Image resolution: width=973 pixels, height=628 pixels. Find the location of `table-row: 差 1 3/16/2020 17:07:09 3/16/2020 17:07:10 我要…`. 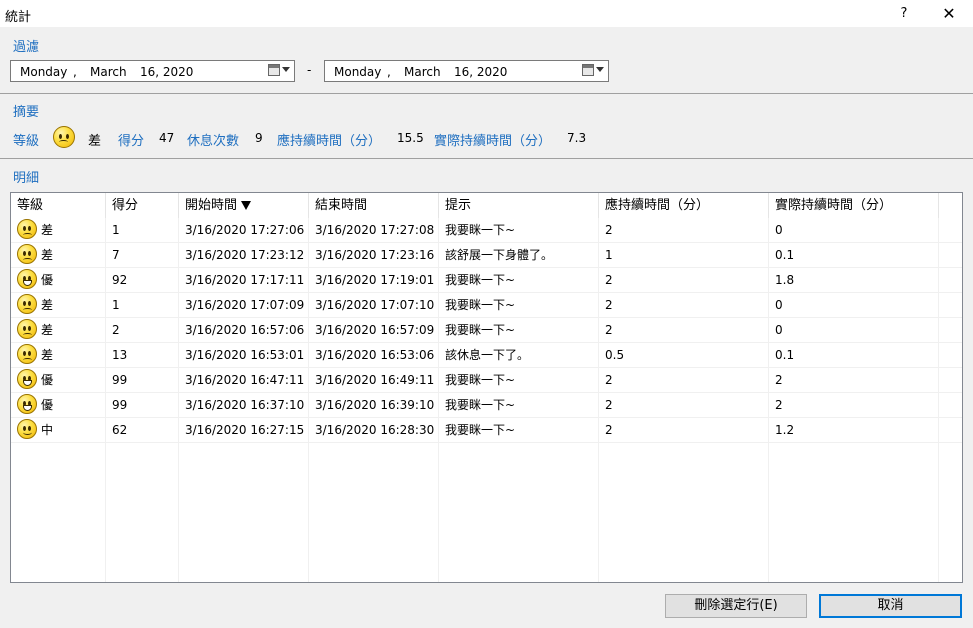

table-row: 差 1 3/16/2020 17:07:09 3/16/2020 17:07:10 我要… is located at coordinates (486, 305).